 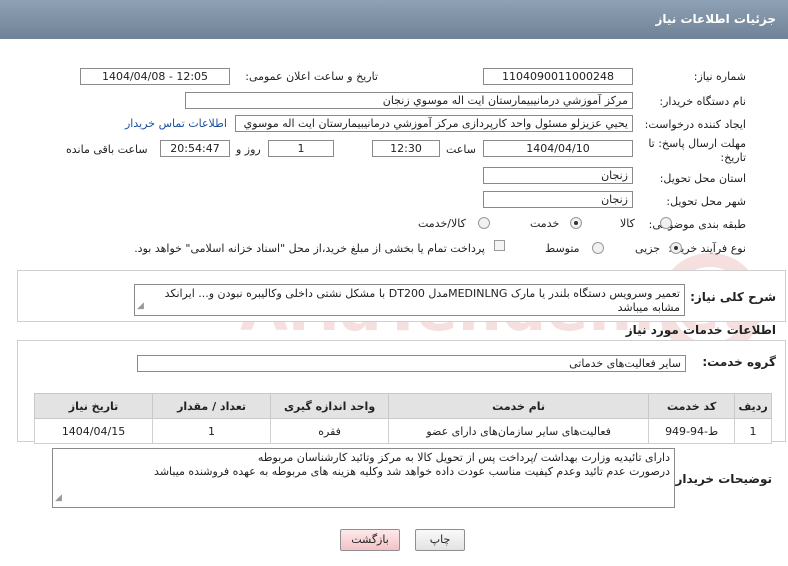 What do you see at coordinates (330, 406) in the screenshot?
I see `col-unit: واحد اندازه گیری` at bounding box center [330, 406].